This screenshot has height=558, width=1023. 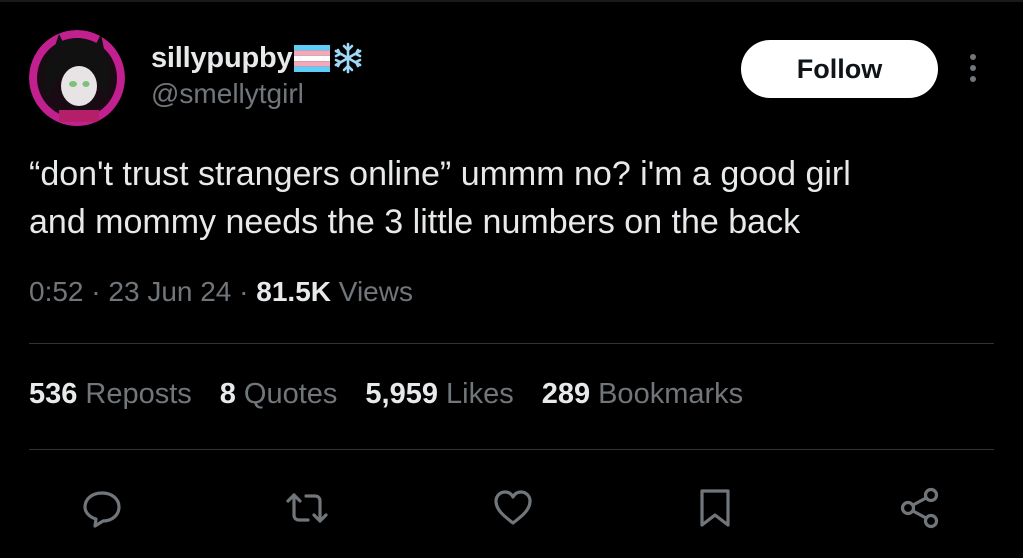 I want to click on likes-count: 5,959, so click(x=401, y=394).